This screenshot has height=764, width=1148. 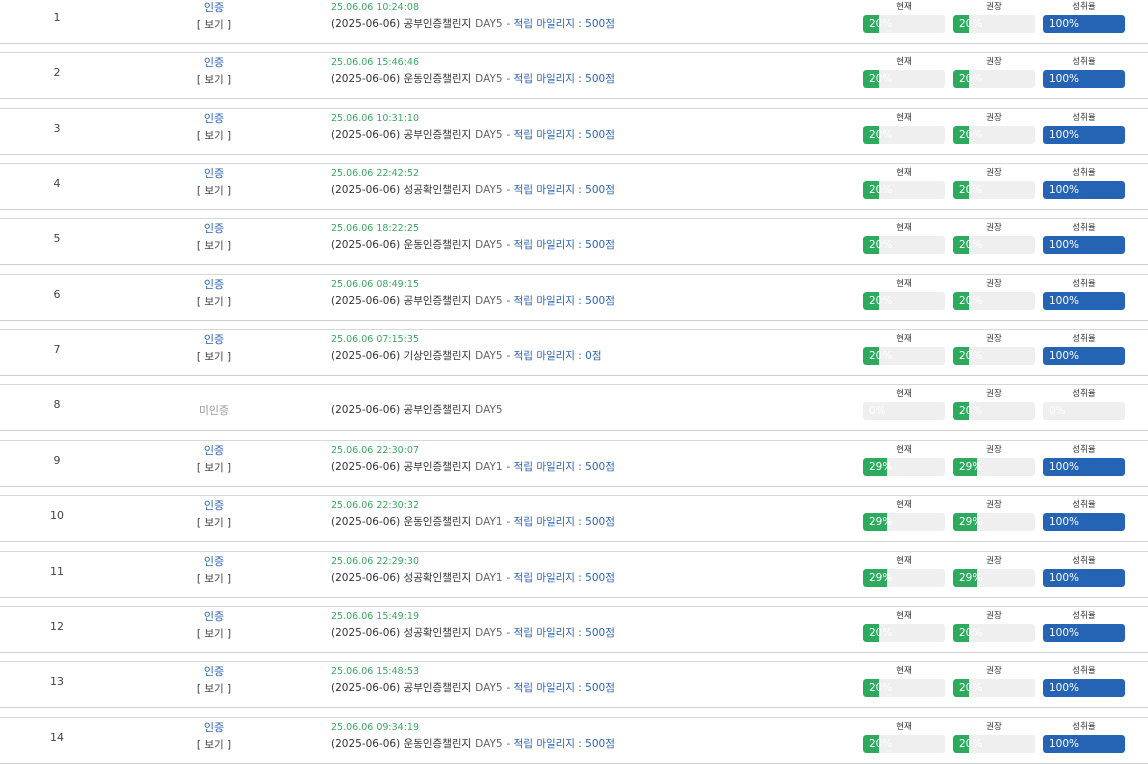 What do you see at coordinates (1057, 411) in the screenshot?
I see `achievement-percent: 0%` at bounding box center [1057, 411].